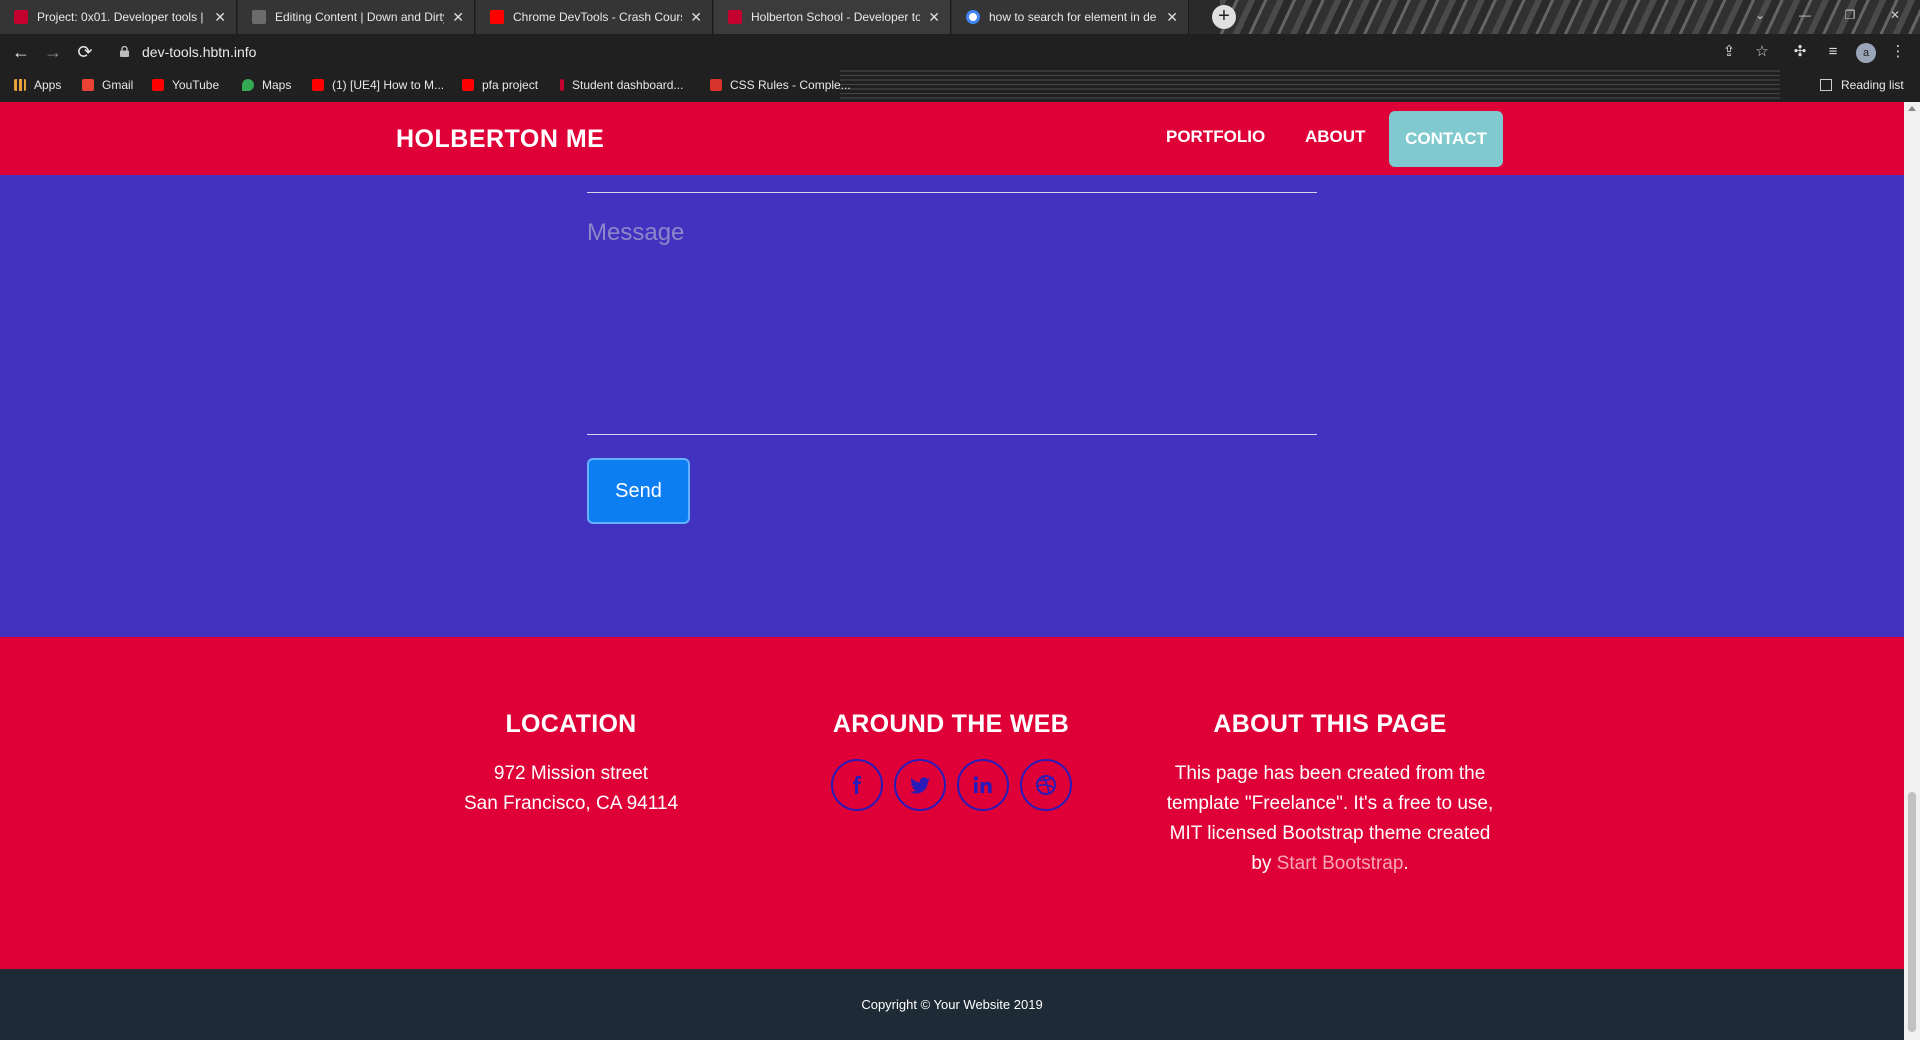 The image size is (1920, 1040). What do you see at coordinates (1073, 17) in the screenshot?
I see `tab-title: how to search for element in de` at bounding box center [1073, 17].